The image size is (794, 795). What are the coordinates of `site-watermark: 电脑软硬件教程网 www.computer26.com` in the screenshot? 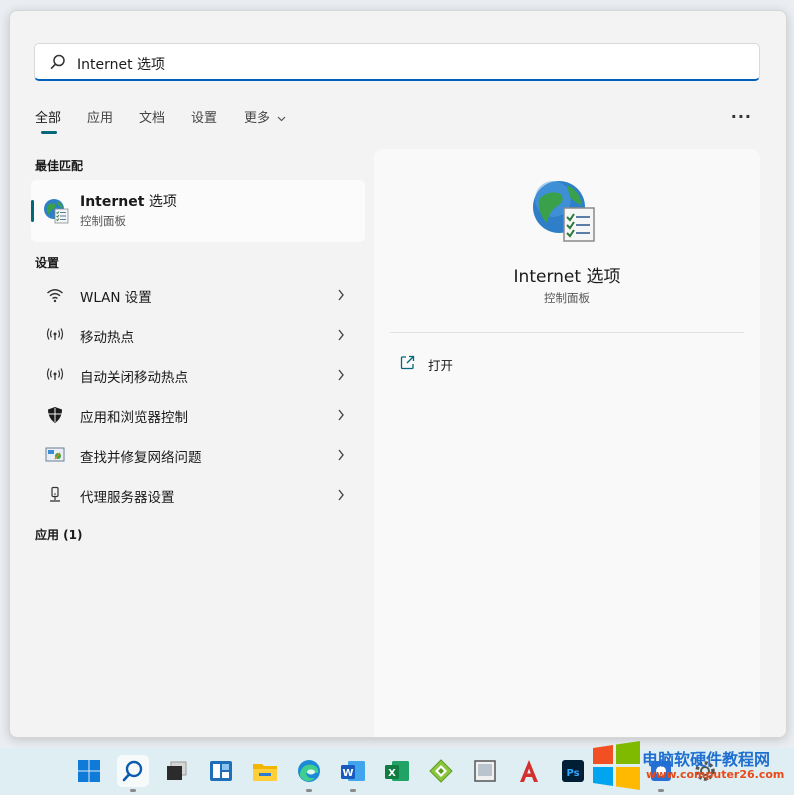 It's located at (692, 766).